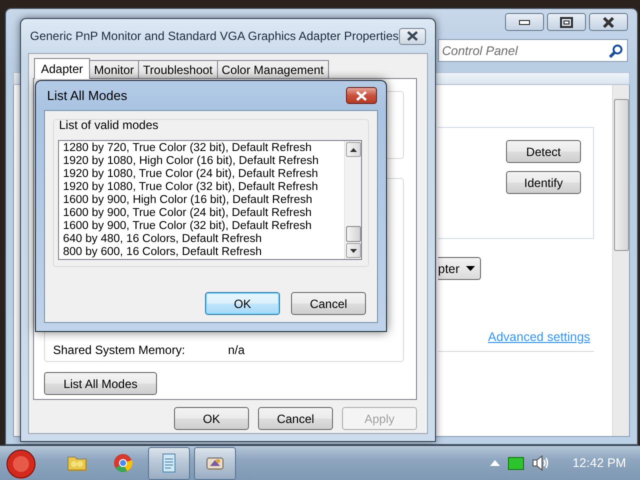 The width and height of the screenshot is (640, 480). What do you see at coordinates (533, 50) in the screenshot?
I see `search-field: Control Panel` at bounding box center [533, 50].